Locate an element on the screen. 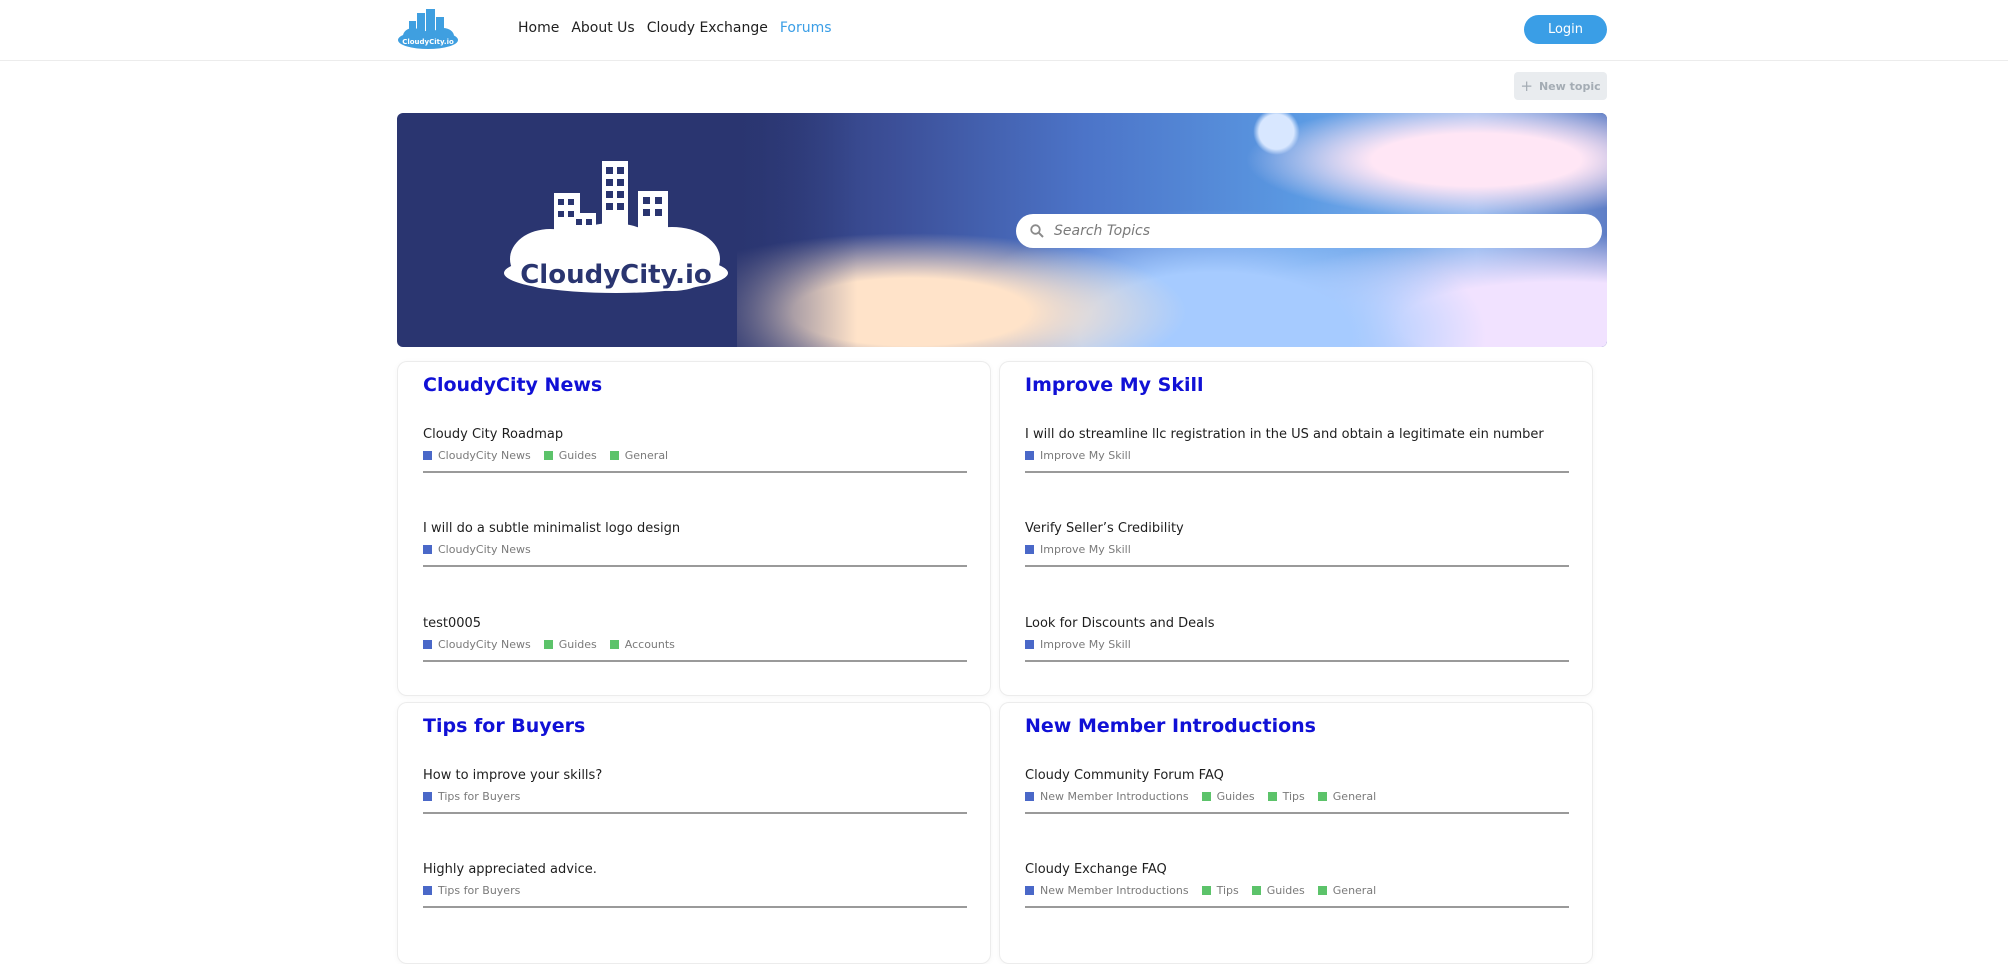 The image size is (2008, 964). topic-item: test0005 CloudyCity News Guides Accounts is located at coordinates (695, 639).